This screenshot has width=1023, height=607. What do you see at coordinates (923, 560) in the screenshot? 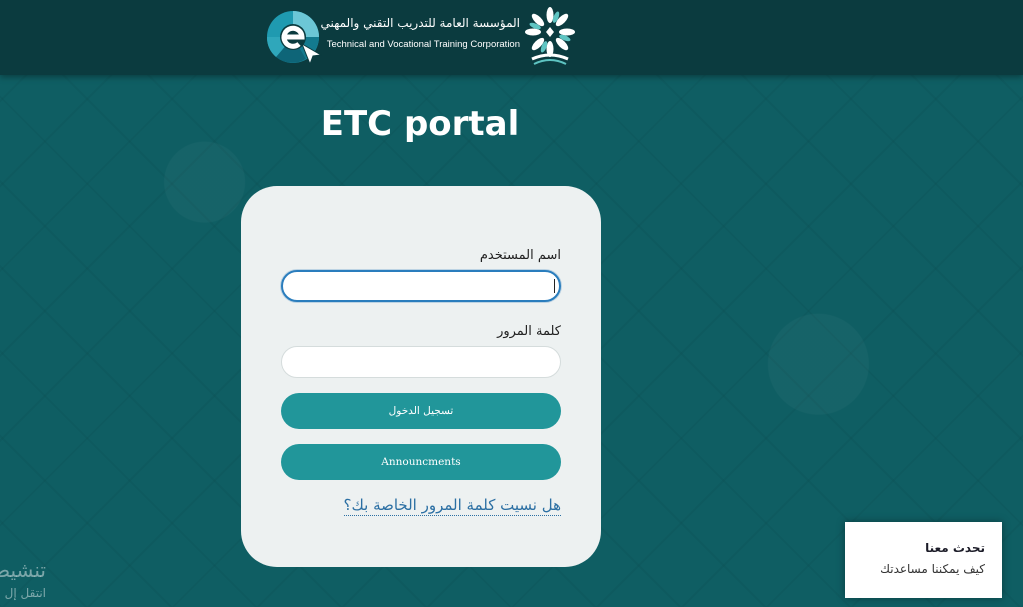
I see `chat-widget: تحدث معنا كيف يمكننا مساعدتك` at bounding box center [923, 560].